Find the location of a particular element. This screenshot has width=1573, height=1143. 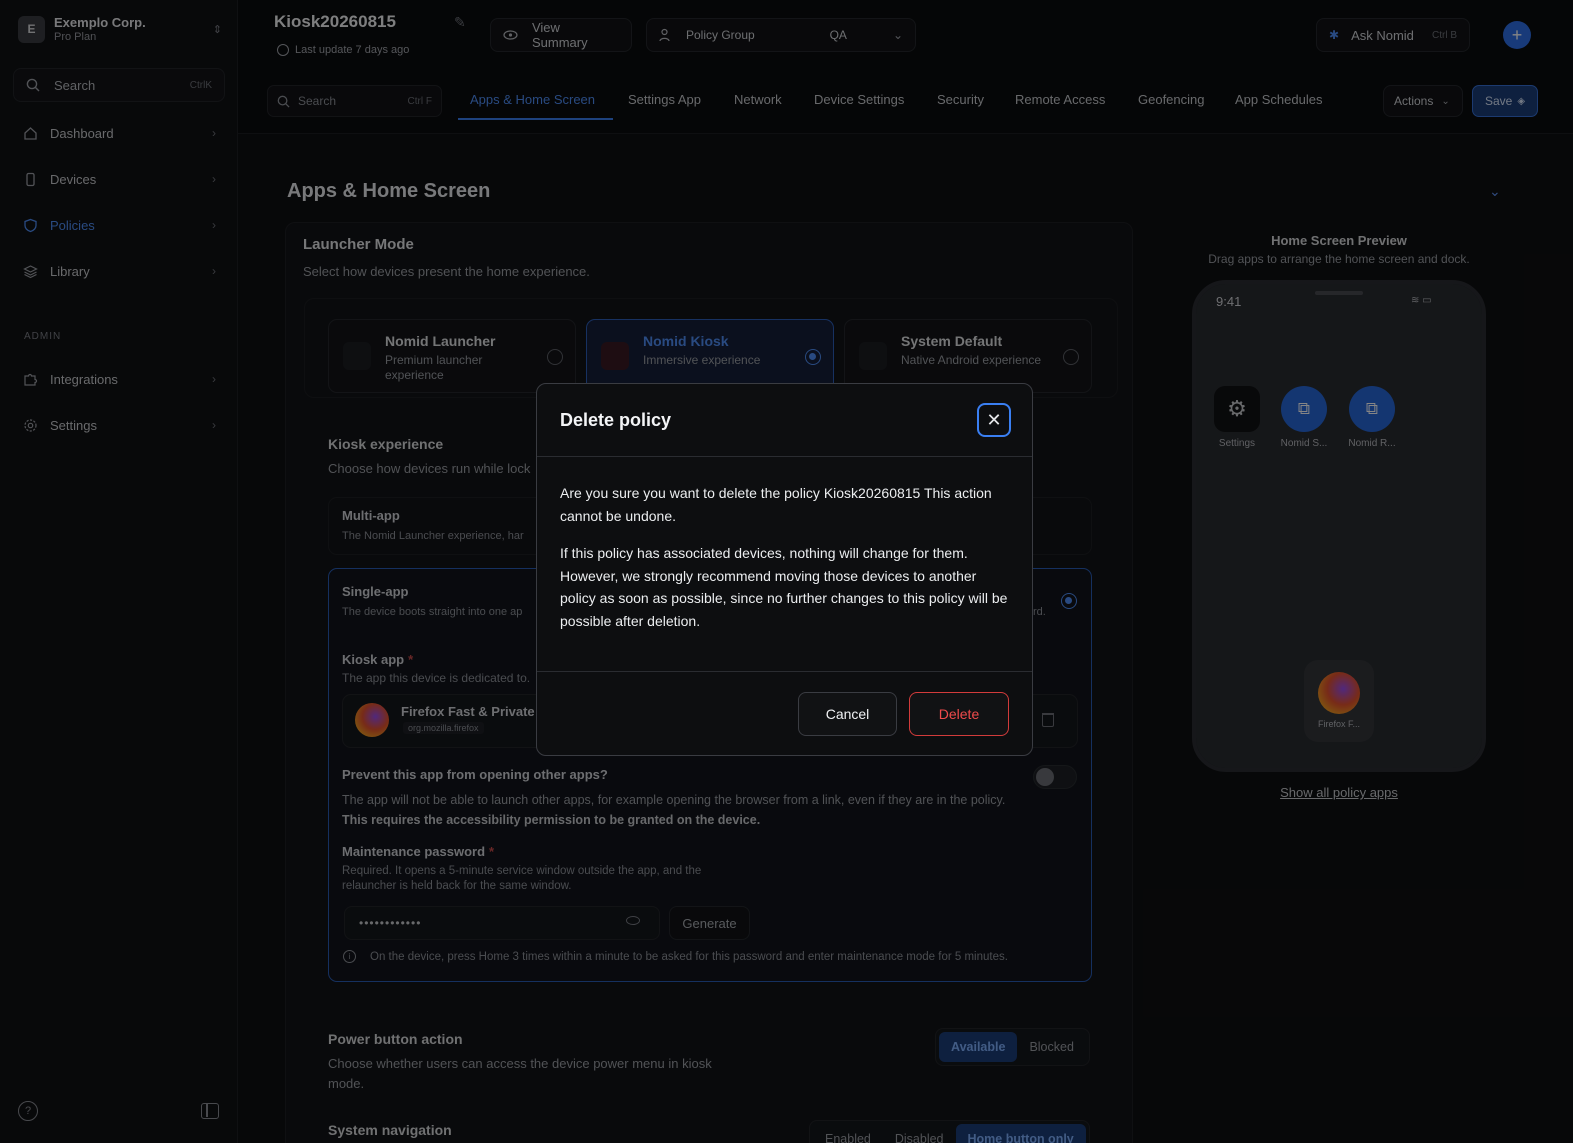

delete-button: Delete is located at coordinates (959, 714).